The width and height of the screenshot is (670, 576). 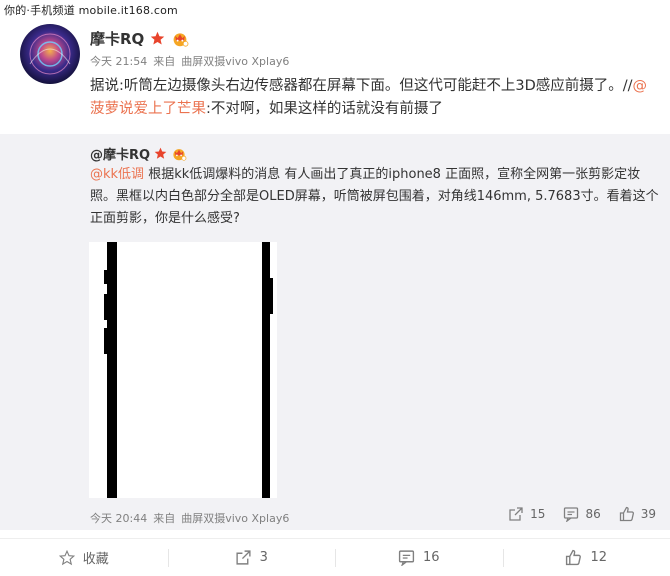 I want to click on quote-meta: 今天 20:44 来自 曲屏双摄vivo Xplay6, so click(x=189, y=518).